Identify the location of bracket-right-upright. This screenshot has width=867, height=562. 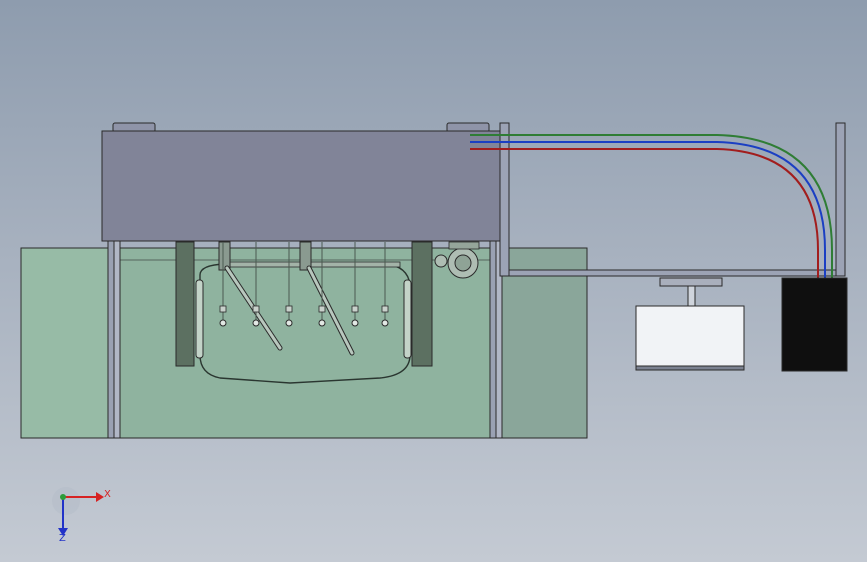
(840, 199).